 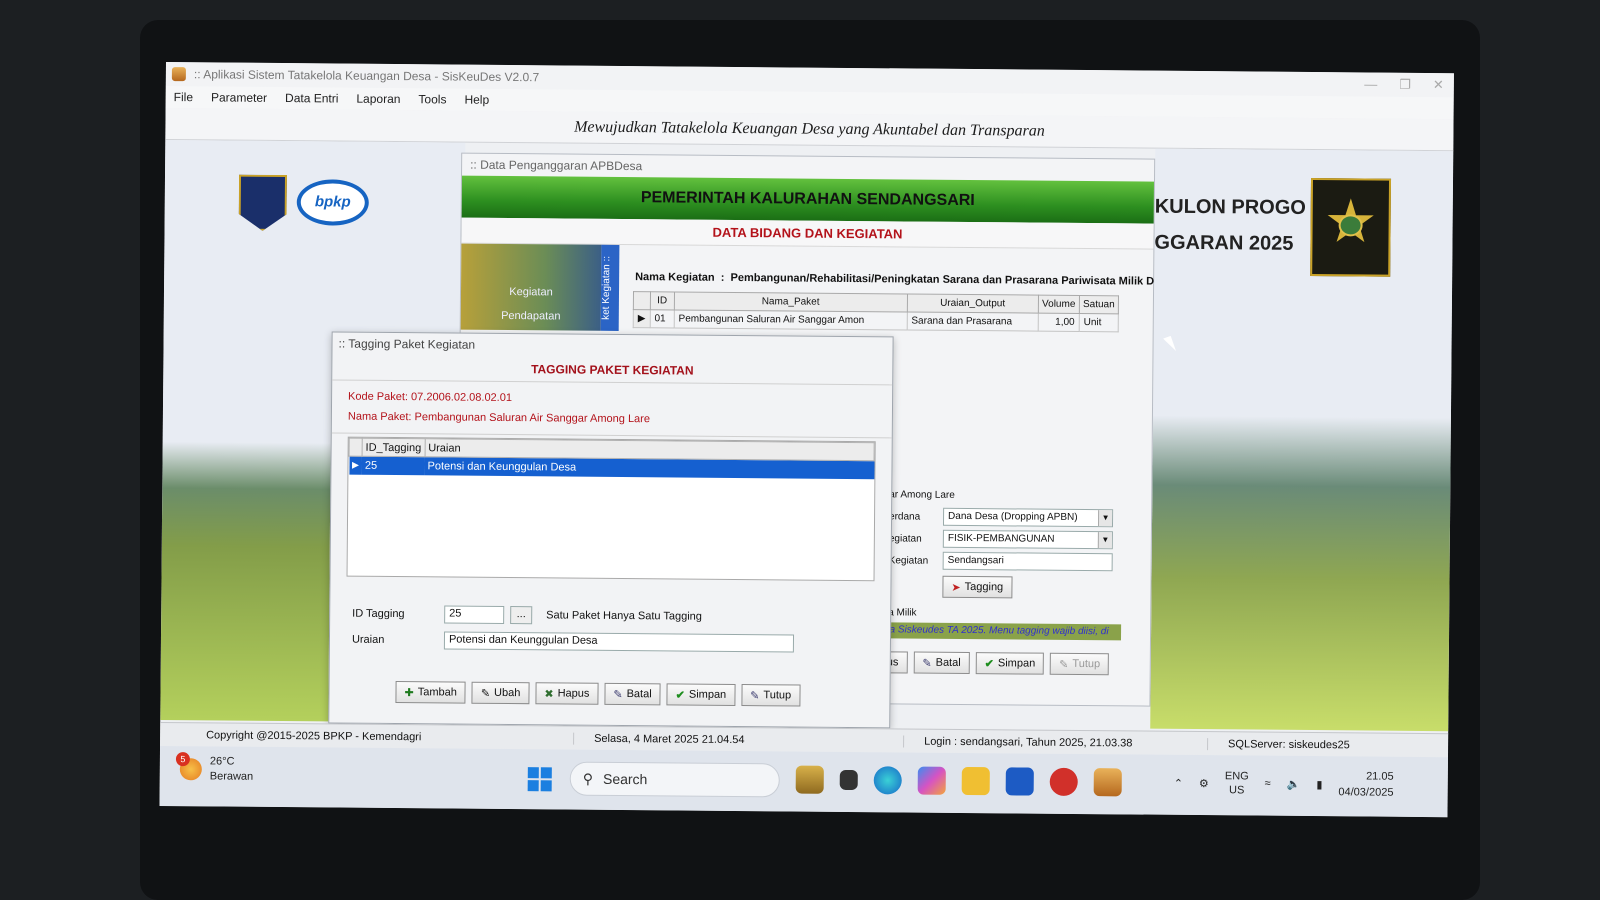 What do you see at coordinates (531, 292) in the screenshot?
I see `side-item-kegiatan: Kegiatan` at bounding box center [531, 292].